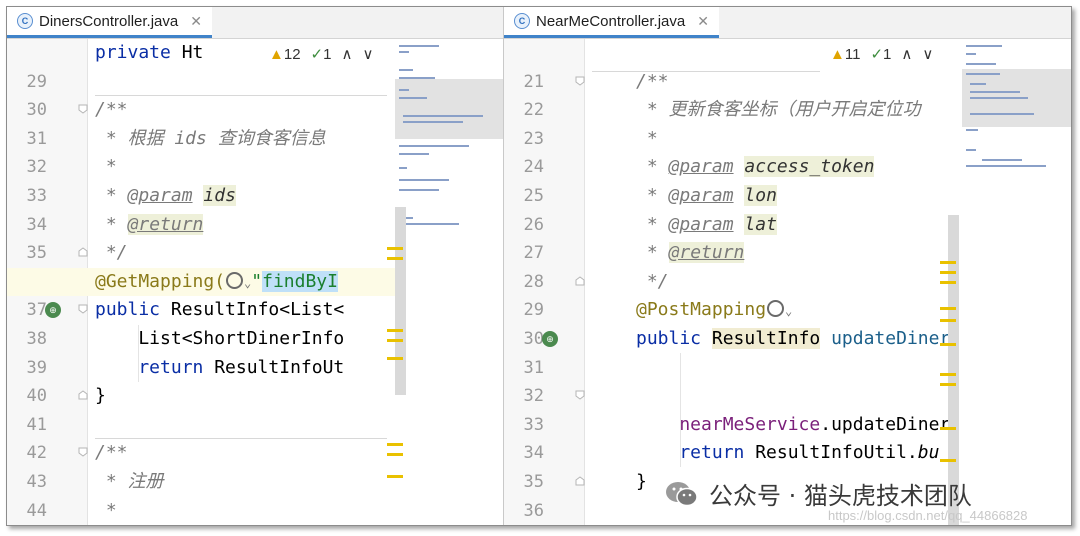 This screenshot has width=1080, height=536. I want to click on comment: * @param lon, so click(706, 196).